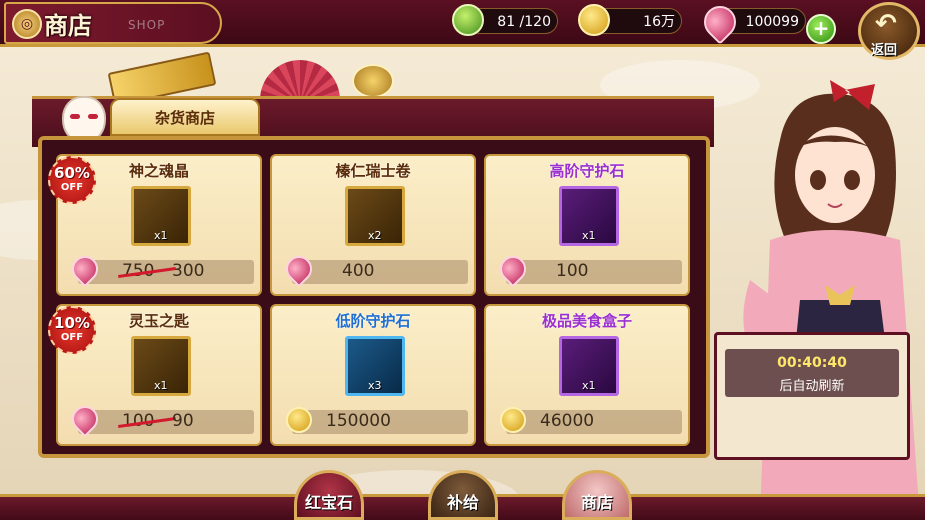  What do you see at coordinates (72, 323) in the screenshot?
I see `discount-percent: 10%` at bounding box center [72, 323].